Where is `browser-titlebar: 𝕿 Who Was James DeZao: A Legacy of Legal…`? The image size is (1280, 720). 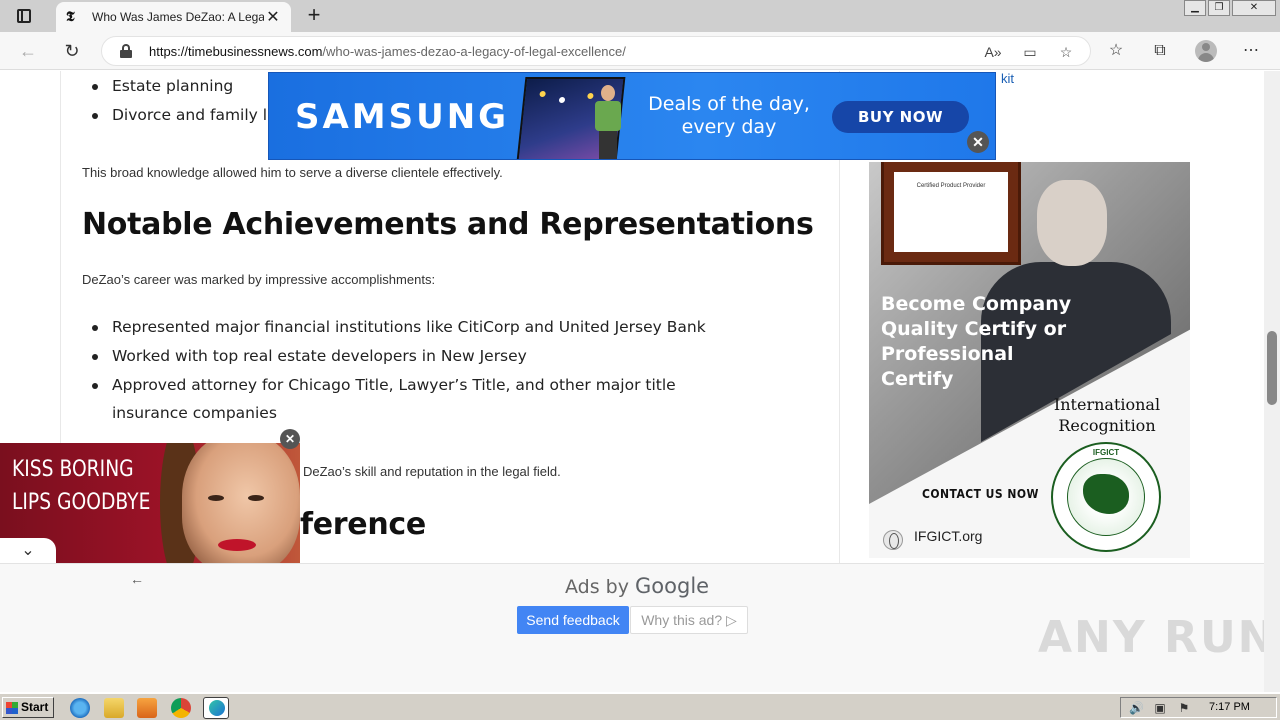
browser-titlebar: 𝕿 Who Was James DeZao: A Legacy of Legal… is located at coordinates (640, 16).